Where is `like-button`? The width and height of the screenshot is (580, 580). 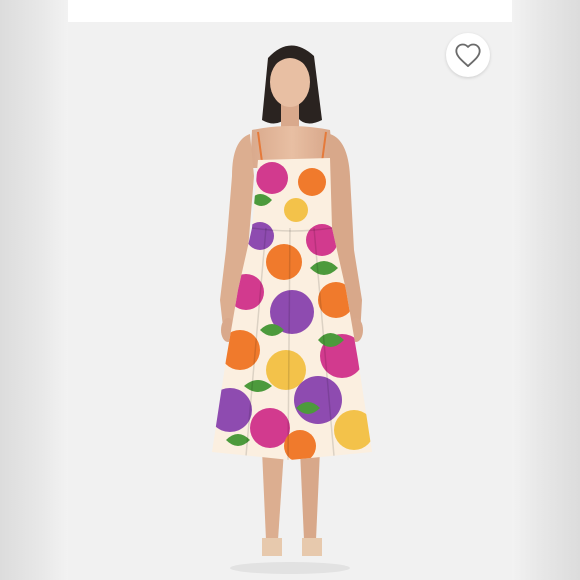 like-button is located at coordinates (468, 55).